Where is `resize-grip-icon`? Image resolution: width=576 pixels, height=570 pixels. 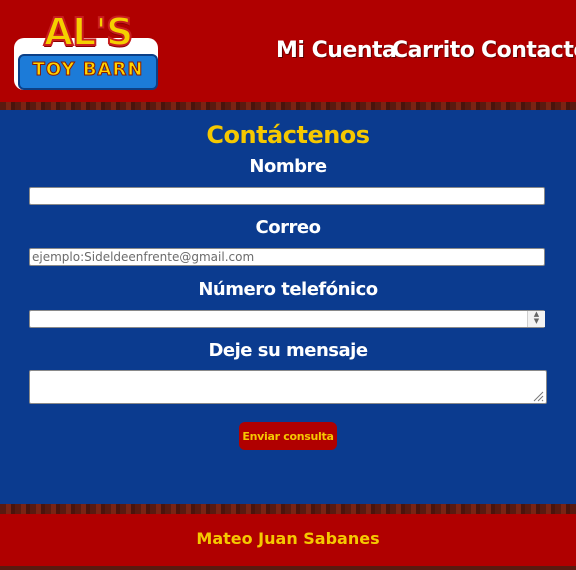 resize-grip-icon is located at coordinates (537, 395).